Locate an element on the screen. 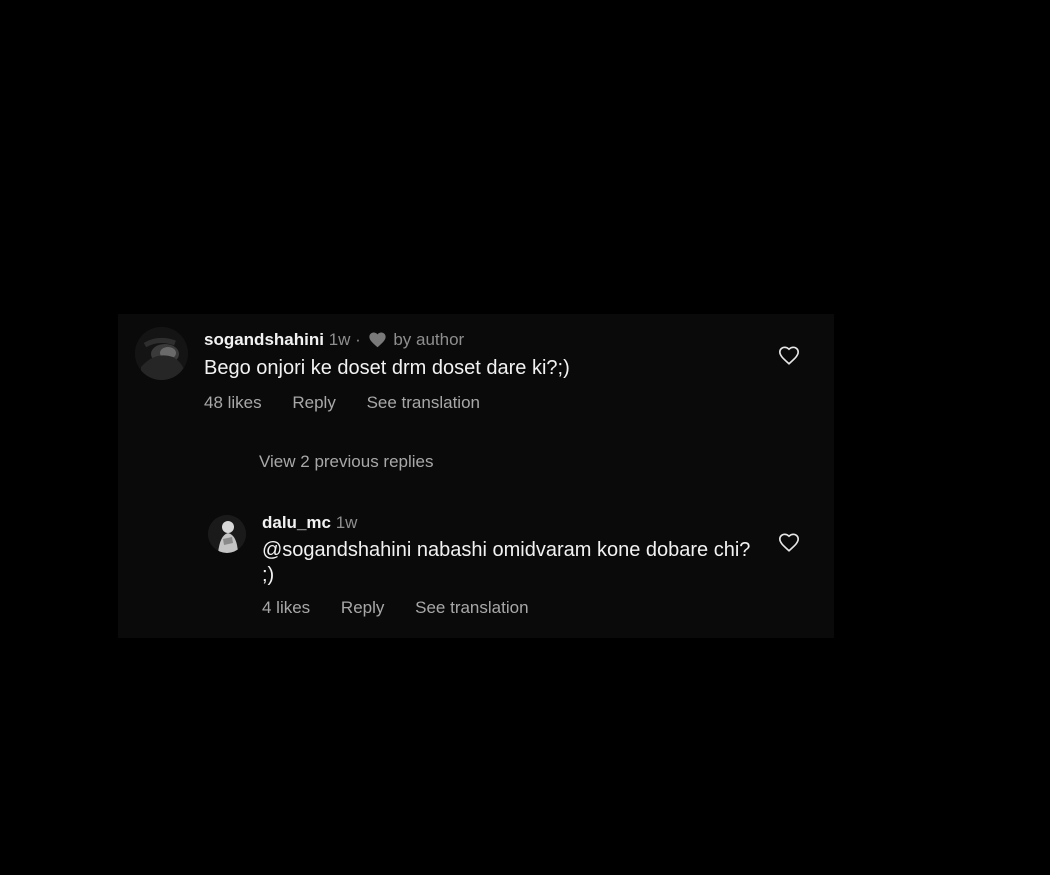 The image size is (1050, 875). avatar is located at coordinates (161, 353).